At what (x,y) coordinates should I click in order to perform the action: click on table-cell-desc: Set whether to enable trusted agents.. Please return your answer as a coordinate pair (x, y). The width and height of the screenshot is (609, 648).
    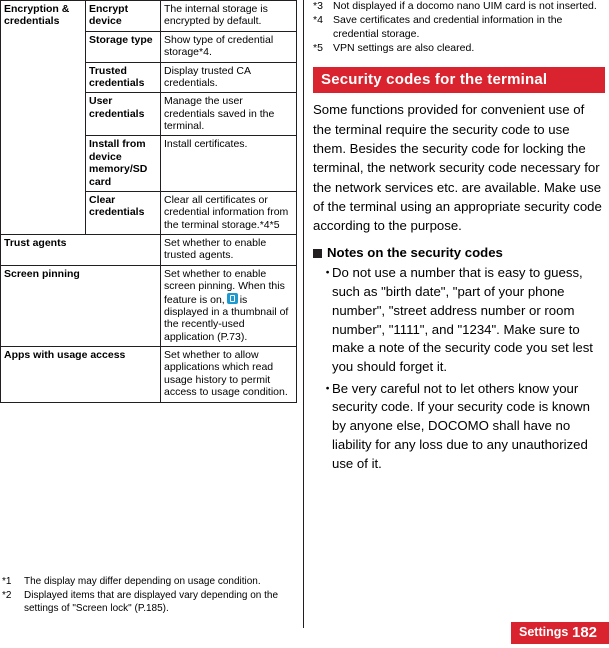
    Looking at the image, I should click on (228, 250).